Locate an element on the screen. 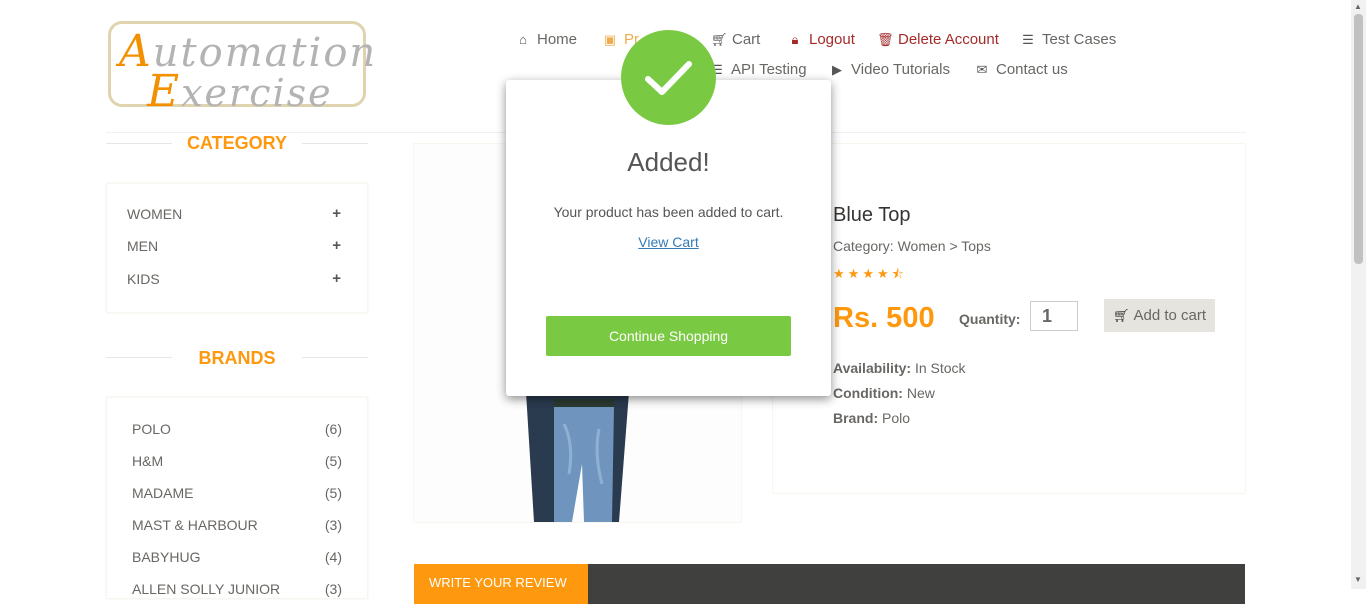 The width and height of the screenshot is (1366, 604). products-icon: ▣ is located at coordinates (610, 39).